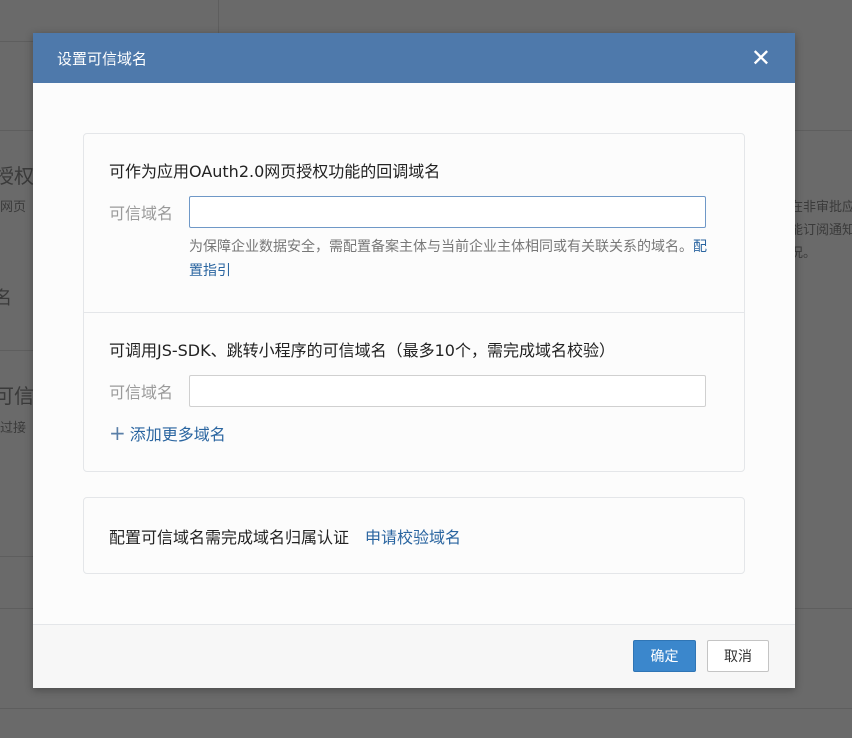  Describe the element at coordinates (275, 171) in the screenshot. I see `oauth-title: 可作为应用OAuth2.0网页授权功能的回调域名` at that location.